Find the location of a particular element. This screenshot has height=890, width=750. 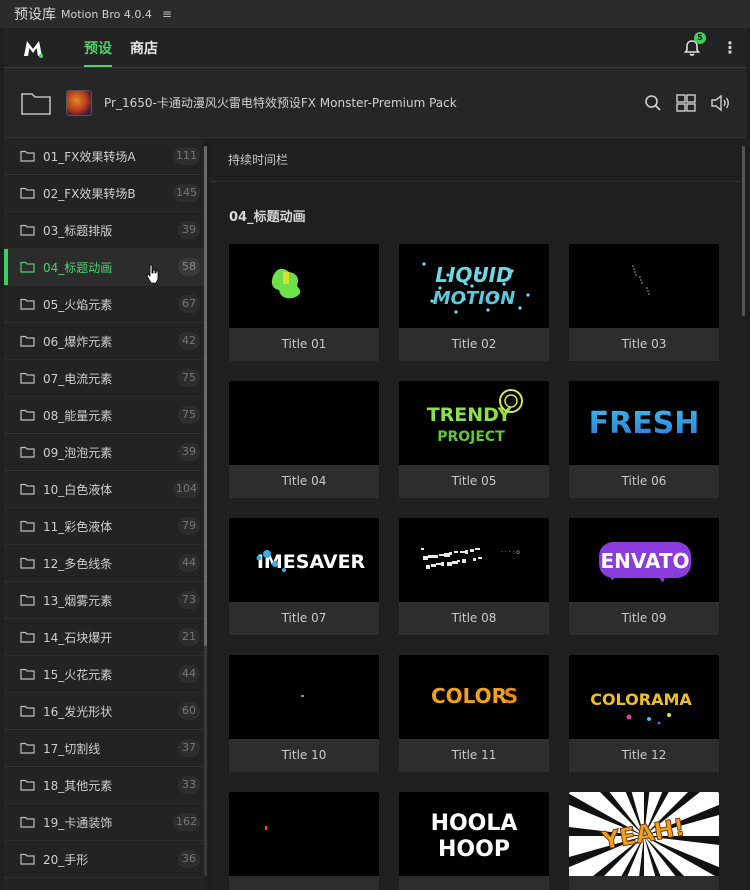

preset-card: Title 10 is located at coordinates (304, 713).